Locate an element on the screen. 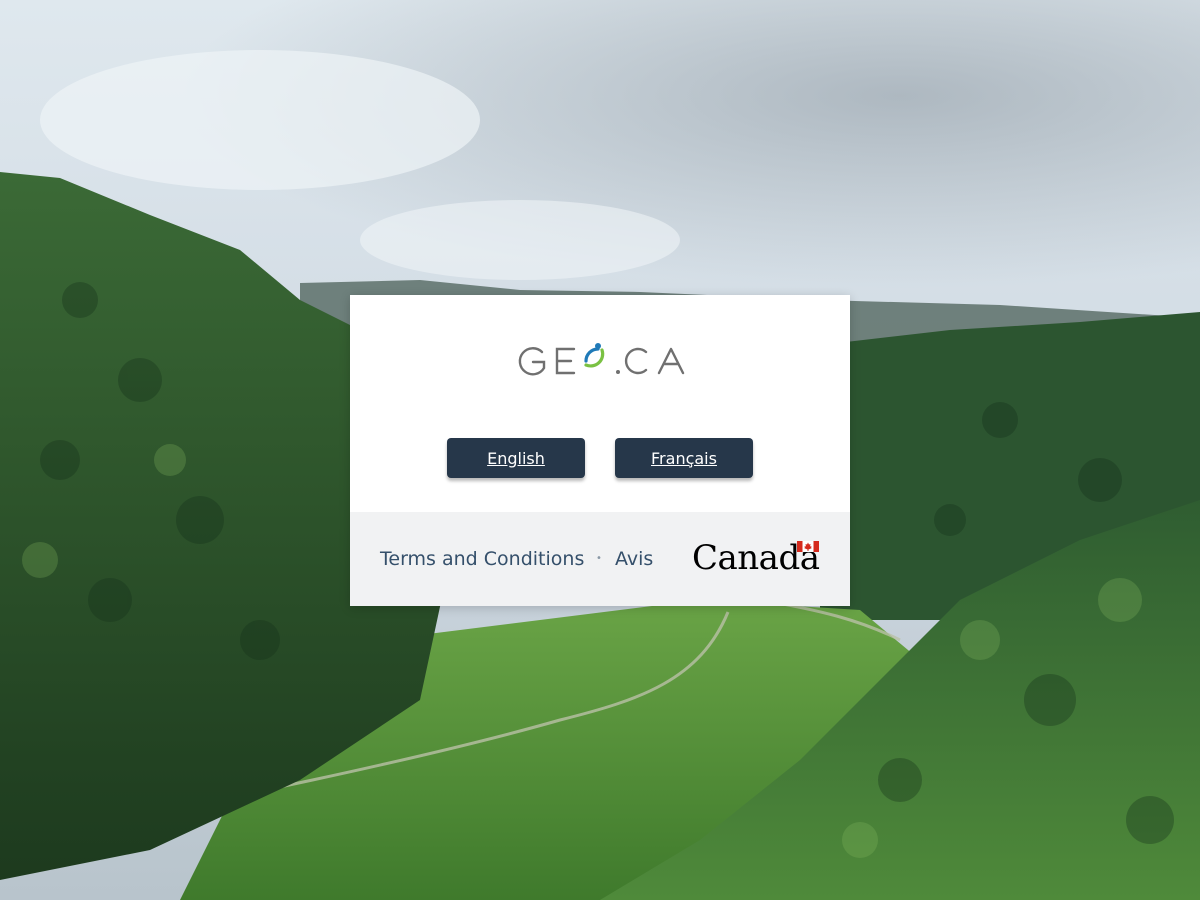 This screenshot has width=1200, height=900. canada-wordmark: Canada is located at coordinates (757, 558).